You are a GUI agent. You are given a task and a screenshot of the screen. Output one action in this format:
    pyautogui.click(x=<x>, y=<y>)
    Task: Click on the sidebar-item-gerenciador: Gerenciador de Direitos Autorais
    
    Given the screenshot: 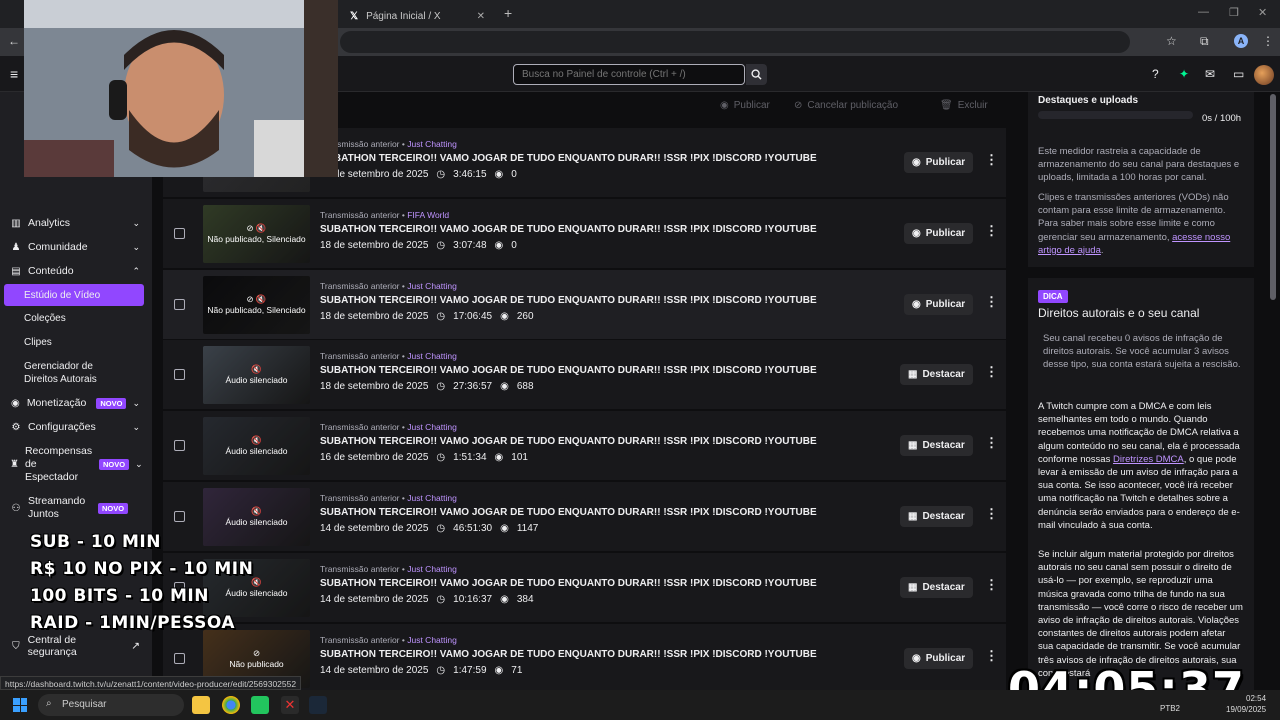 What is the action you would take?
    pyautogui.click(x=64, y=373)
    